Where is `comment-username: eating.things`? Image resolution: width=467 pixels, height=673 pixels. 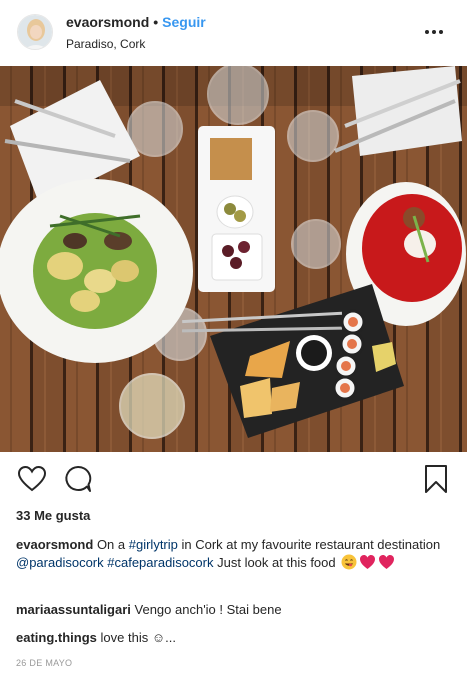 comment-username: eating.things is located at coordinates (56, 637).